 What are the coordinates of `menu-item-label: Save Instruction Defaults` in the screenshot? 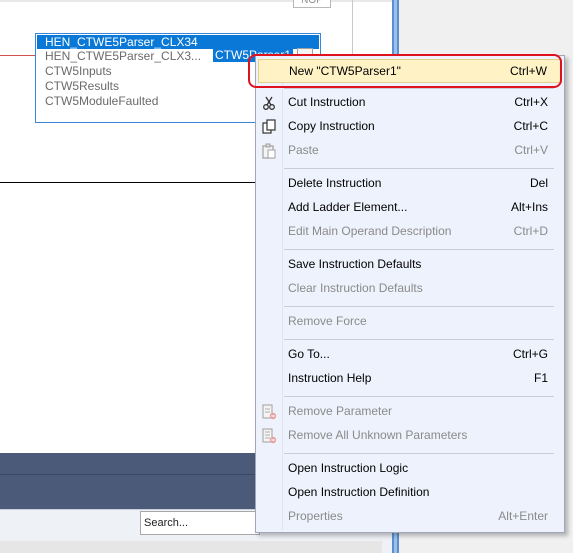 It's located at (355, 264).